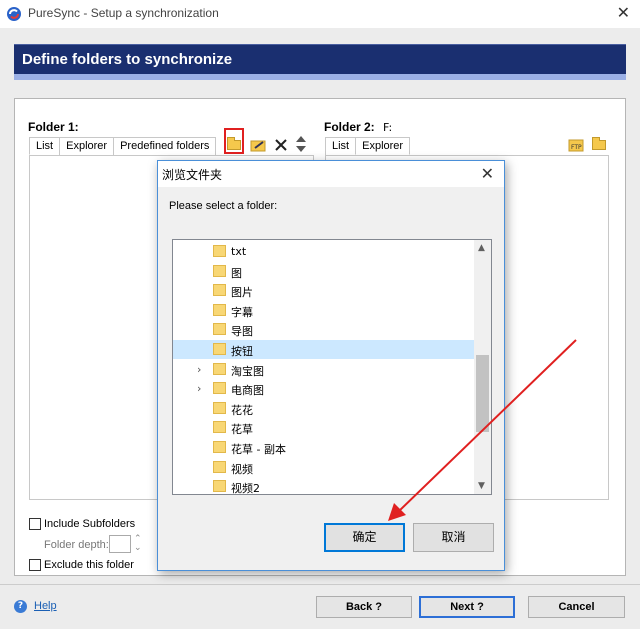 The height and width of the screenshot is (629, 640). Describe the element at coordinates (320, 14) in the screenshot. I see `window-titlebar: PureSync - Setup a synchronization ✕` at that location.